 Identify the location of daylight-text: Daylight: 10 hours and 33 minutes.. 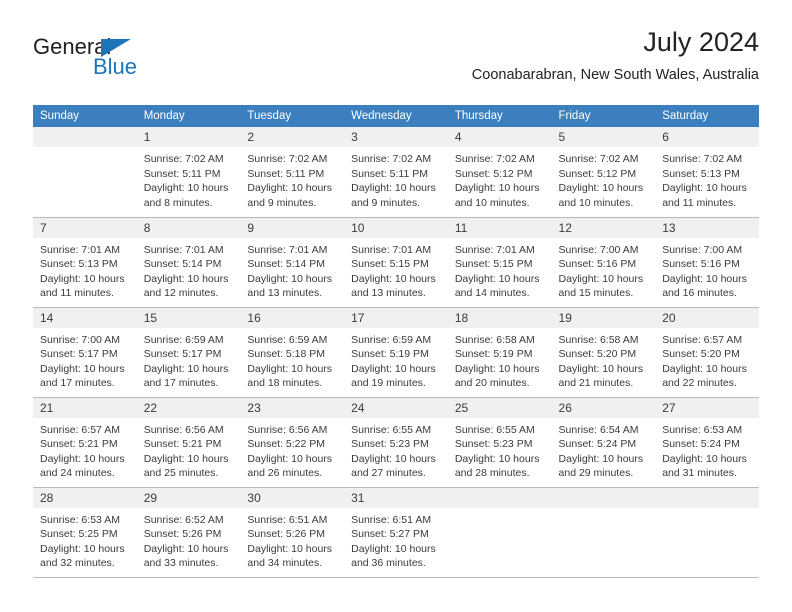
(186, 556).